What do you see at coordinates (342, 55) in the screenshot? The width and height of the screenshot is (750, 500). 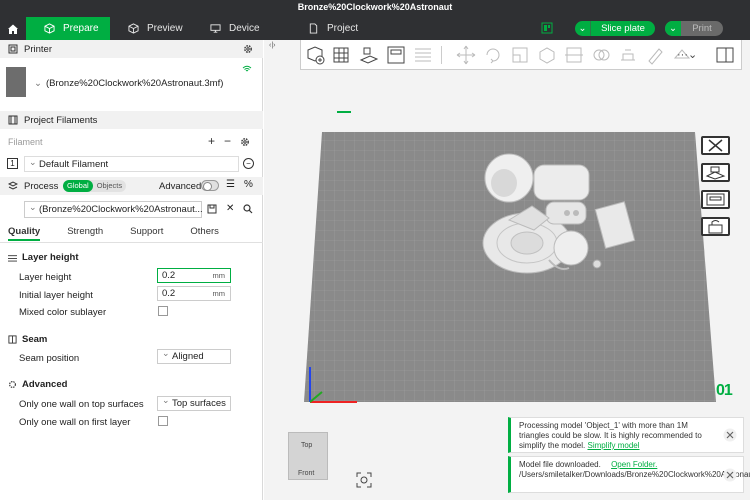 I see `add-plate-icon` at bounding box center [342, 55].